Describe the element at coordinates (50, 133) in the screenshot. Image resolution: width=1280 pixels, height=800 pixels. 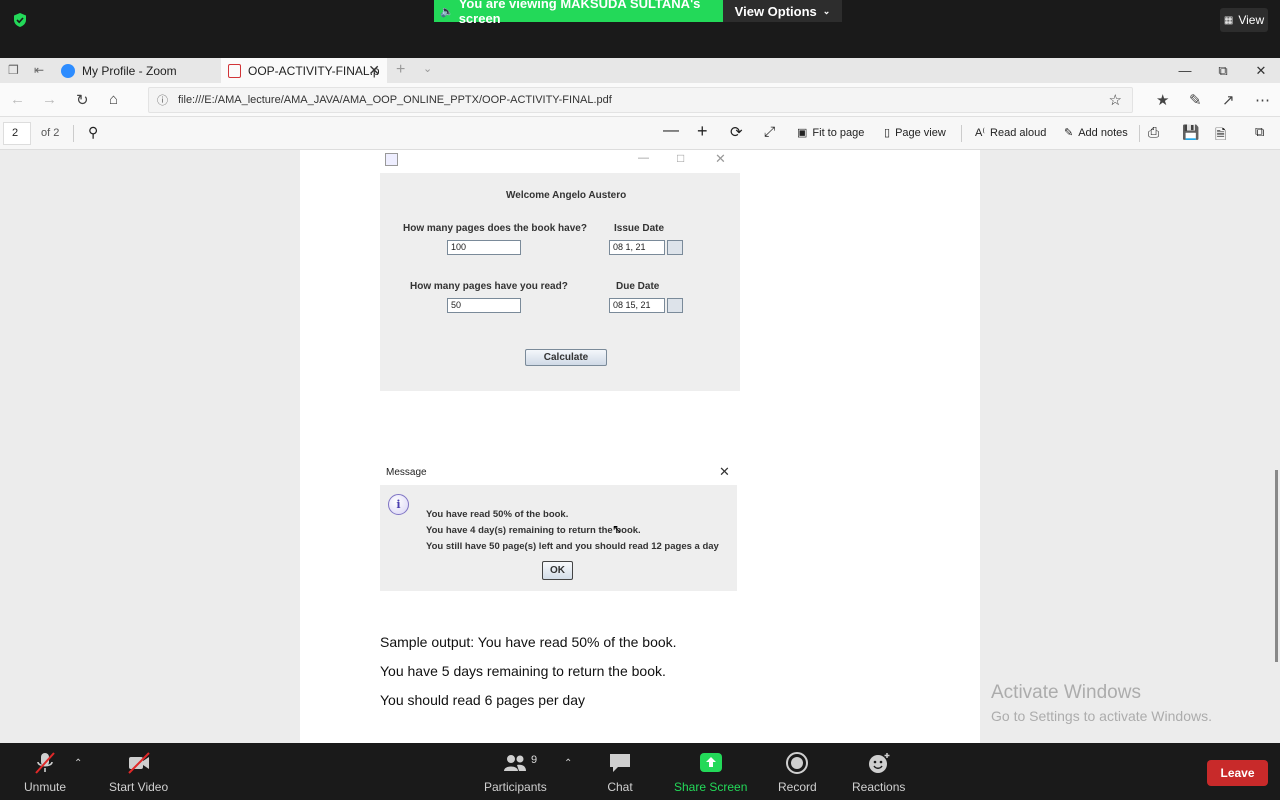
I see `page-count: of 2` at that location.